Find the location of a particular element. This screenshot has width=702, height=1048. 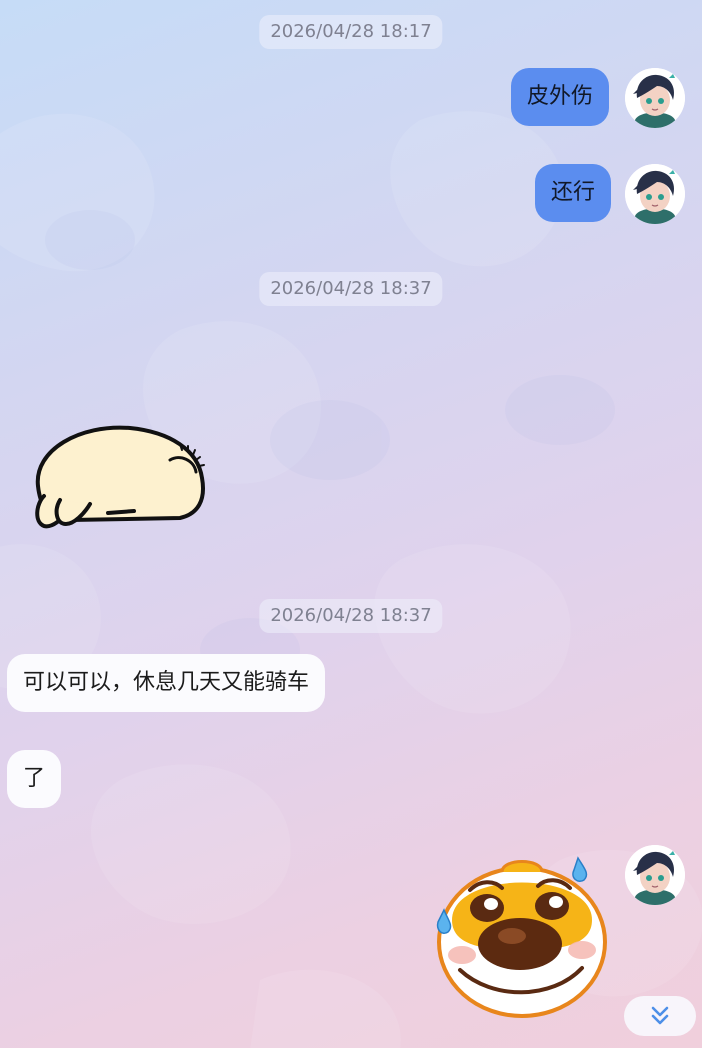

received-message-bubble: 可以可以，休息几天又能骑车 is located at coordinates (166, 683).